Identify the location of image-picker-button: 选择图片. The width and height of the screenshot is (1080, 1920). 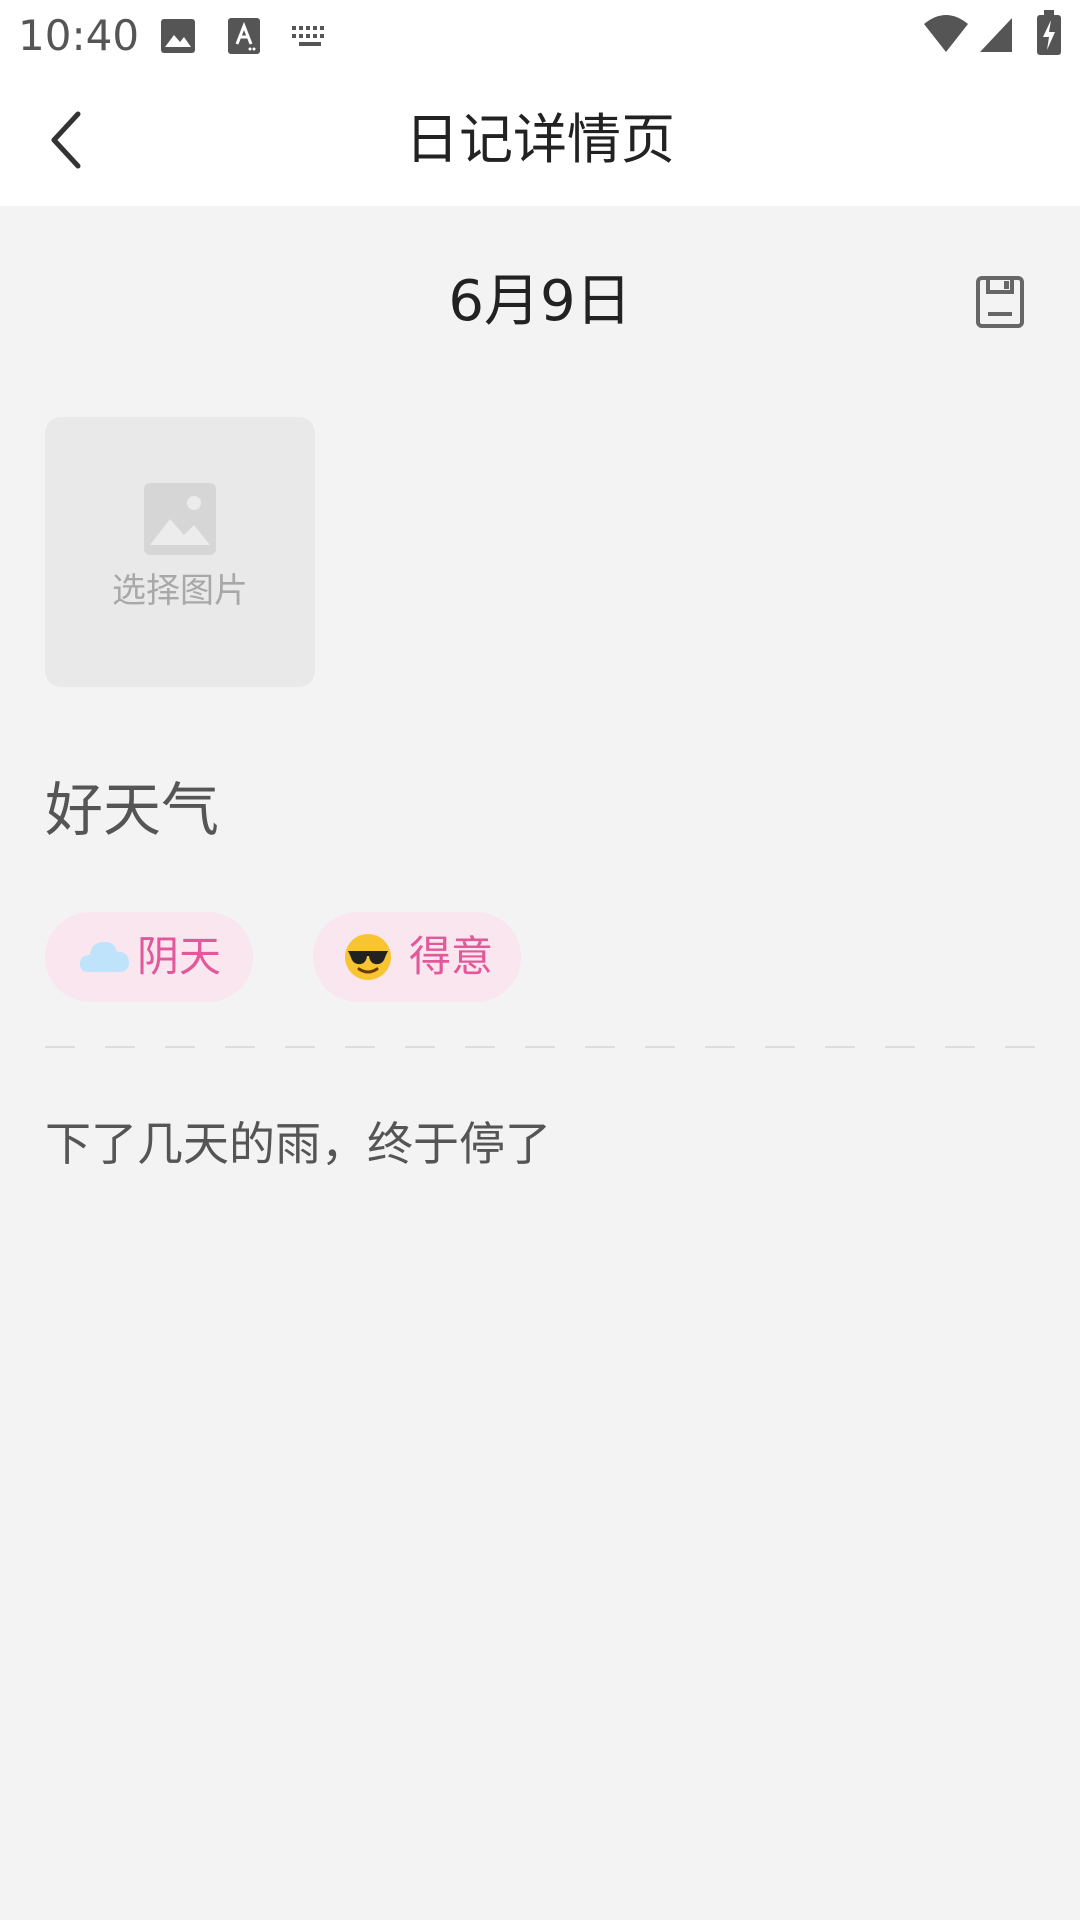
(180, 552).